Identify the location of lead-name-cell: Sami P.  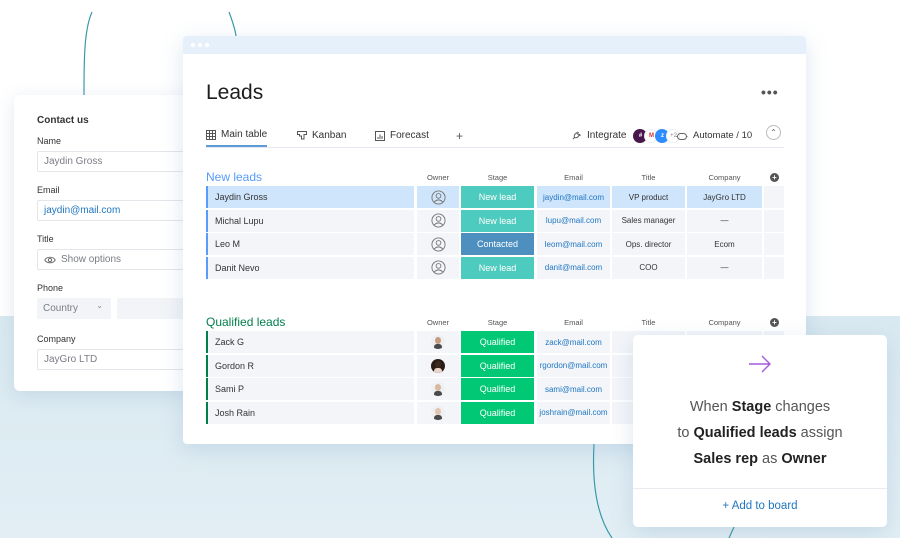
(310, 389).